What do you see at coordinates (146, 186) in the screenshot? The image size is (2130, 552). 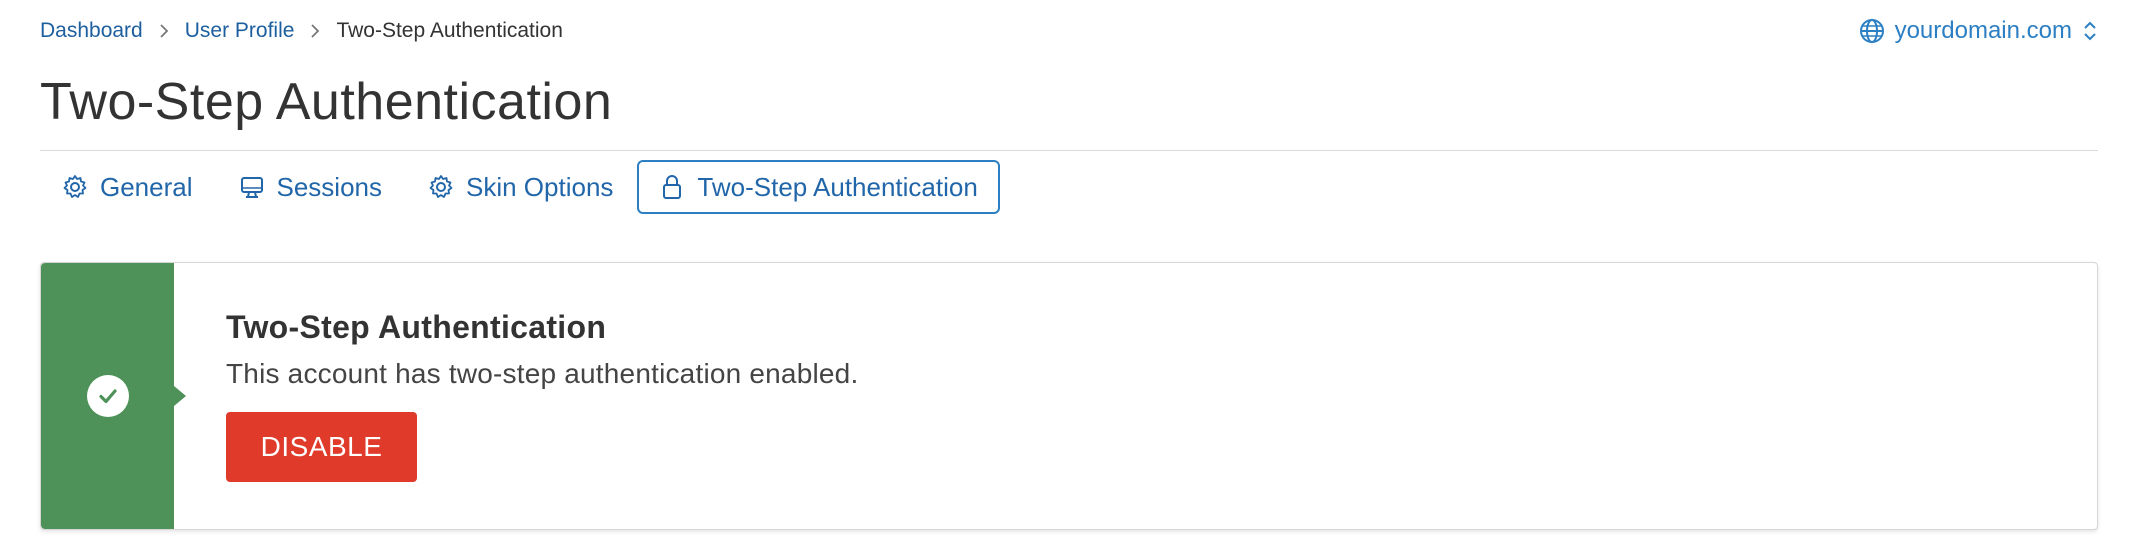 I see `tab-general-label: General` at bounding box center [146, 186].